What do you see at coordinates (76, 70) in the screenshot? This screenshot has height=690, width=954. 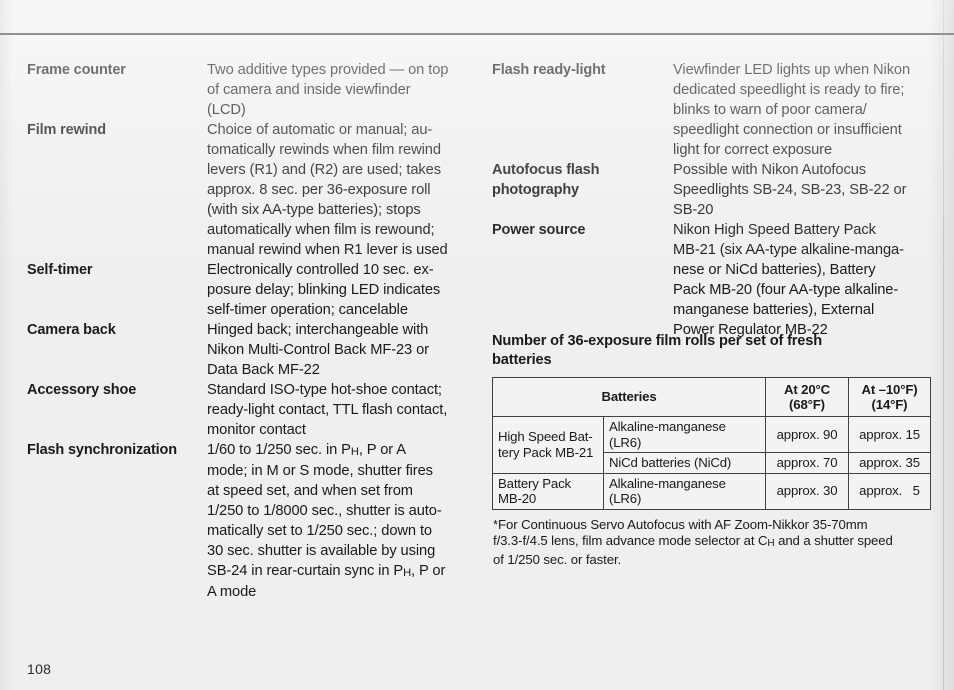 I see `spec-label: Frame counter` at bounding box center [76, 70].